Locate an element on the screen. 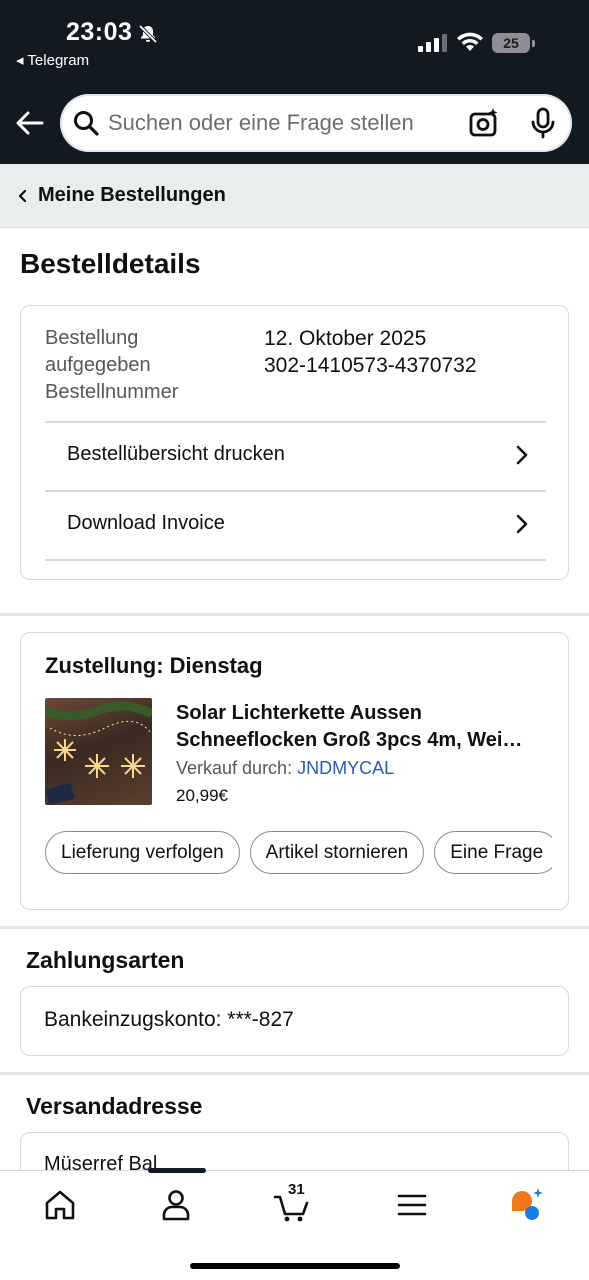  download-invoice-link: Download Invoice is located at coordinates (295, 525).